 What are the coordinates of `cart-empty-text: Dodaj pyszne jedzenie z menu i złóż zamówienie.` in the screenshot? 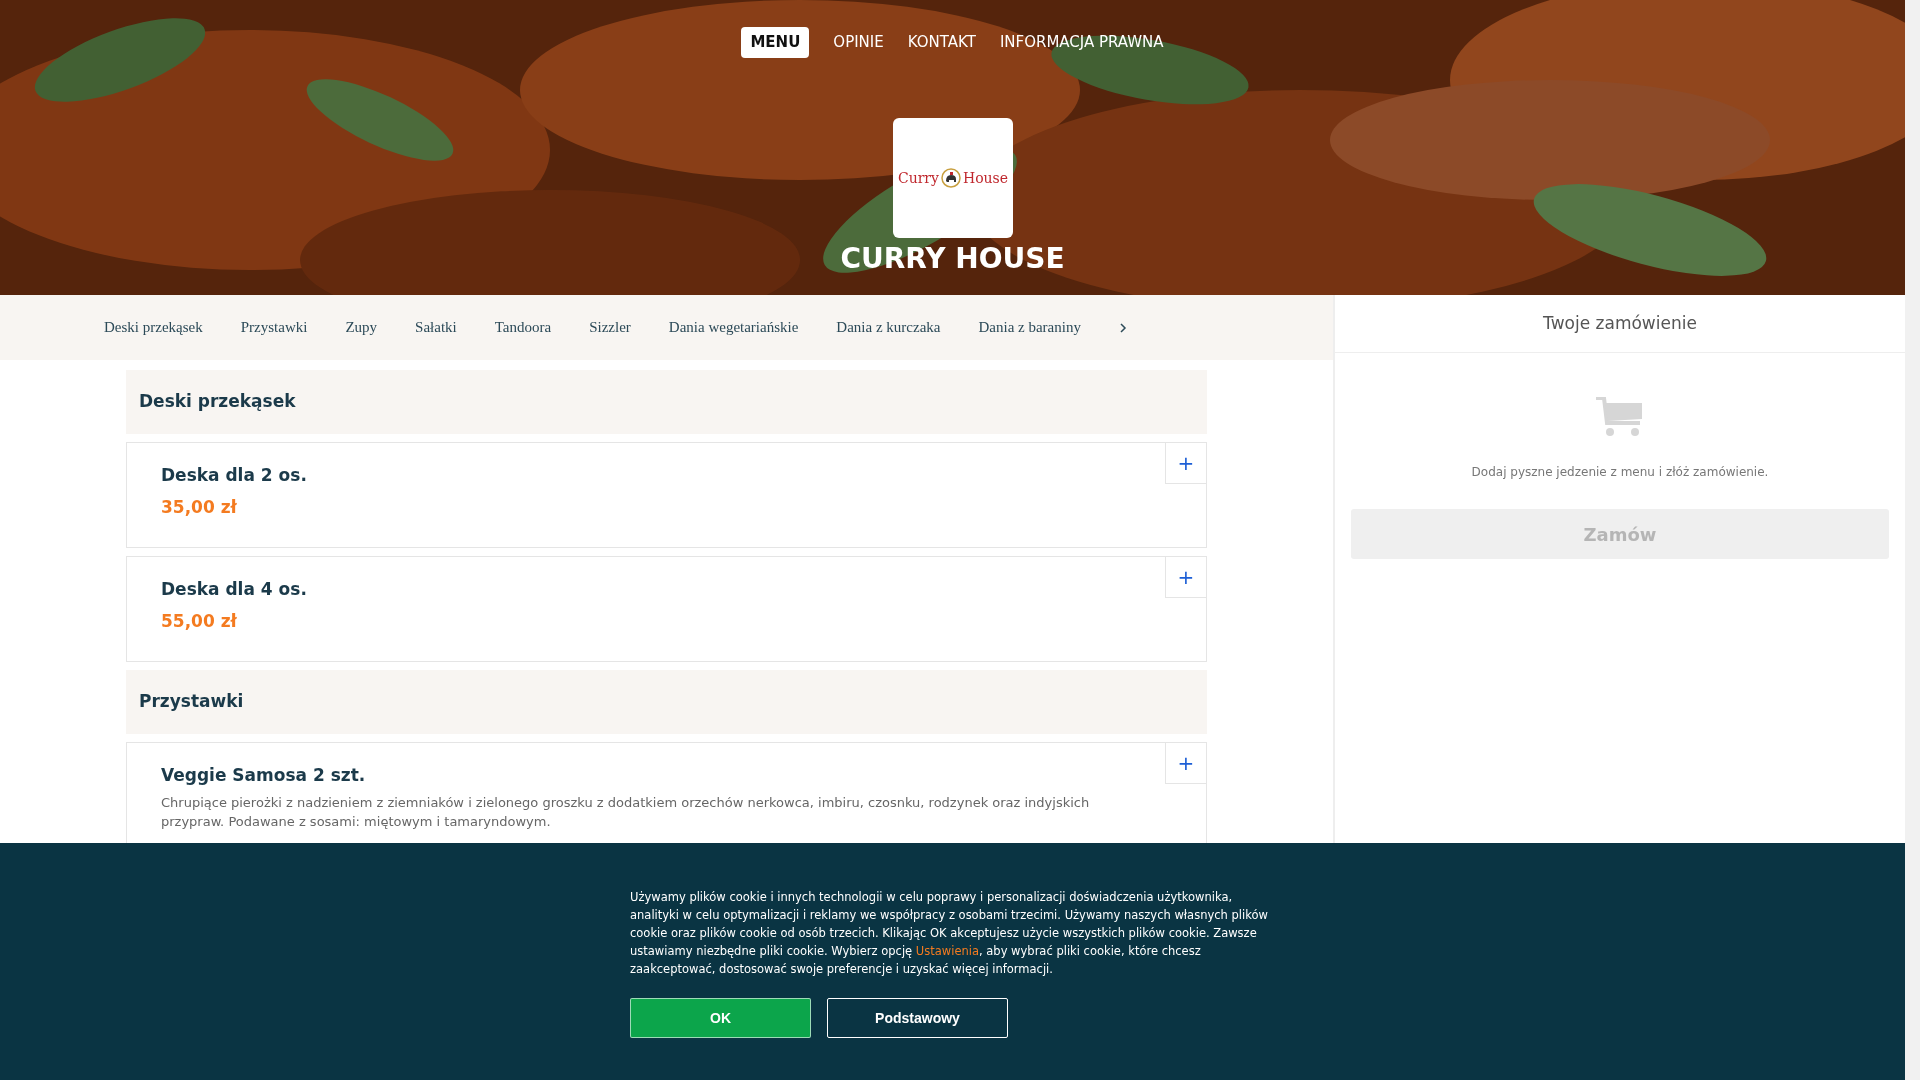 It's located at (1620, 472).